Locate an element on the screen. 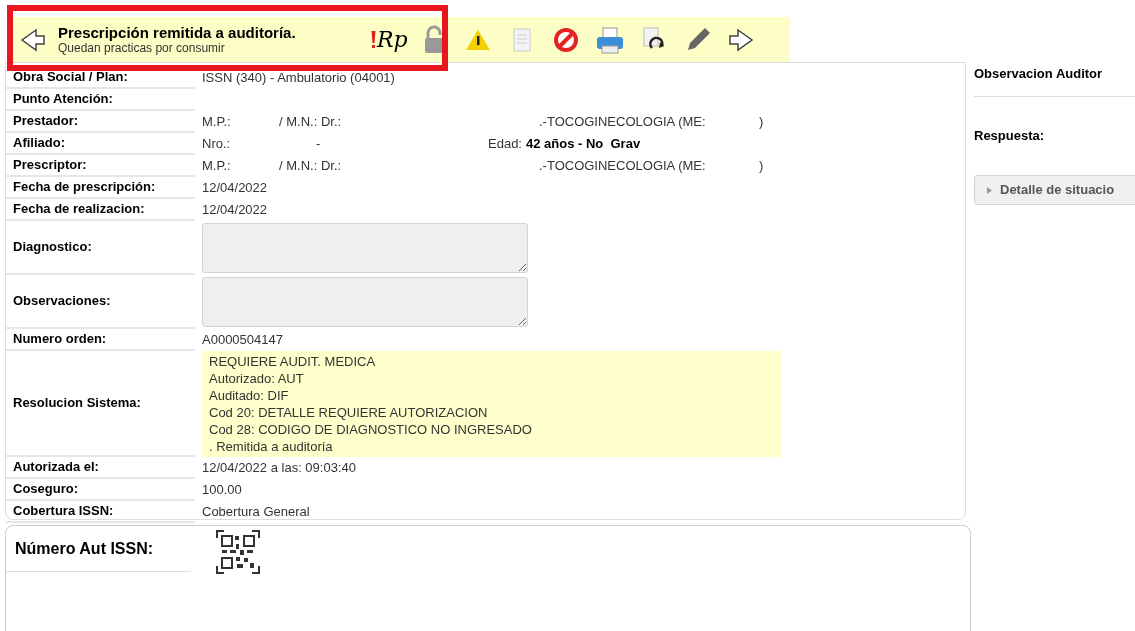 This screenshot has height=631, width=1135. field-label: Fecha de realizacion: is located at coordinates (79, 209).